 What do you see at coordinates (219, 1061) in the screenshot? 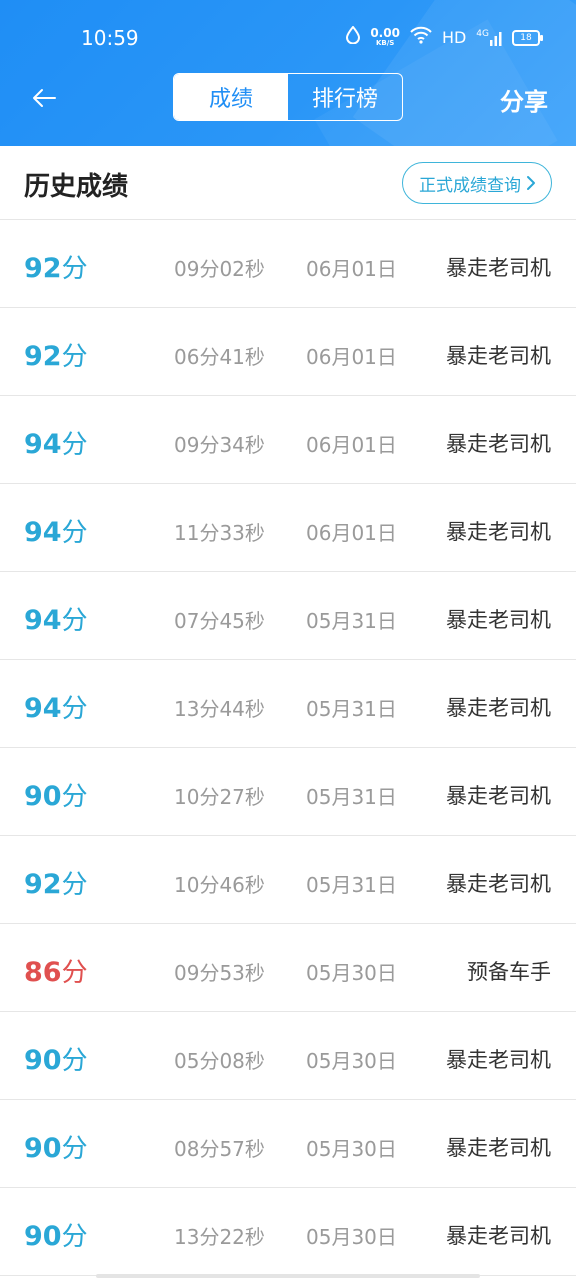
I see `exam-duration: 05分08秒` at bounding box center [219, 1061].